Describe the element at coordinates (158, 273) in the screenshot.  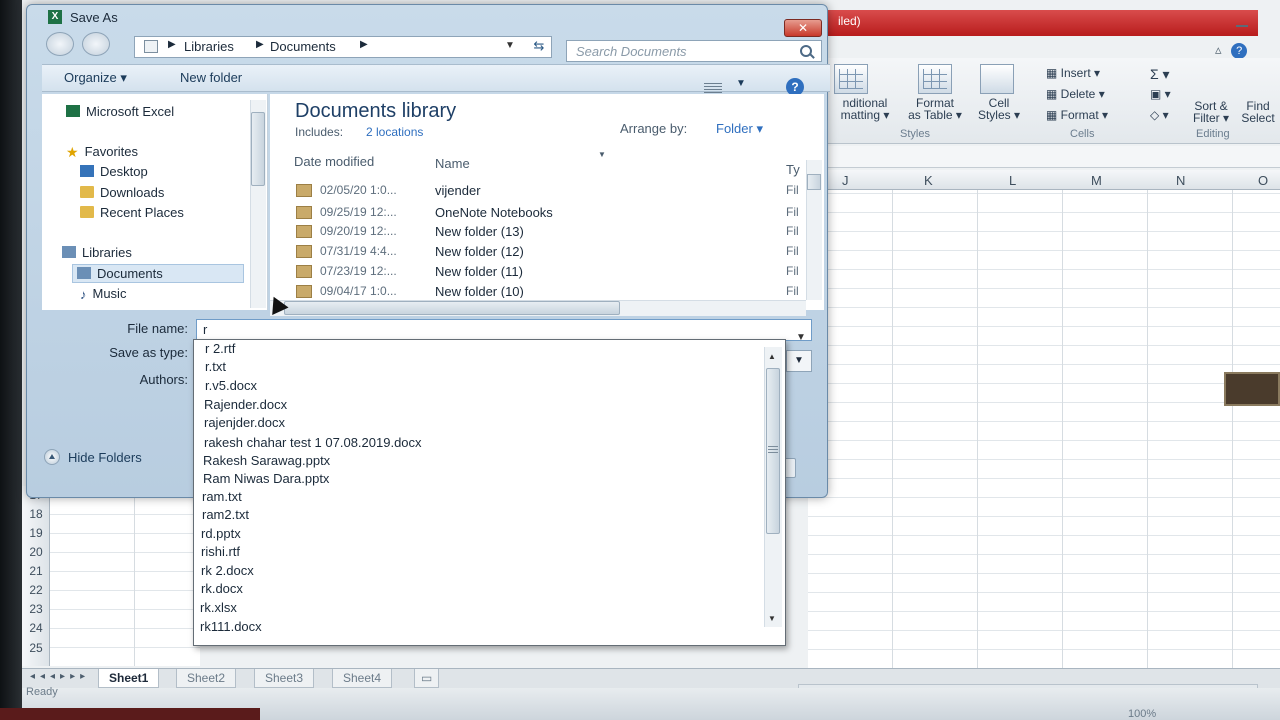
I see `nav-item-documents: Documents` at that location.